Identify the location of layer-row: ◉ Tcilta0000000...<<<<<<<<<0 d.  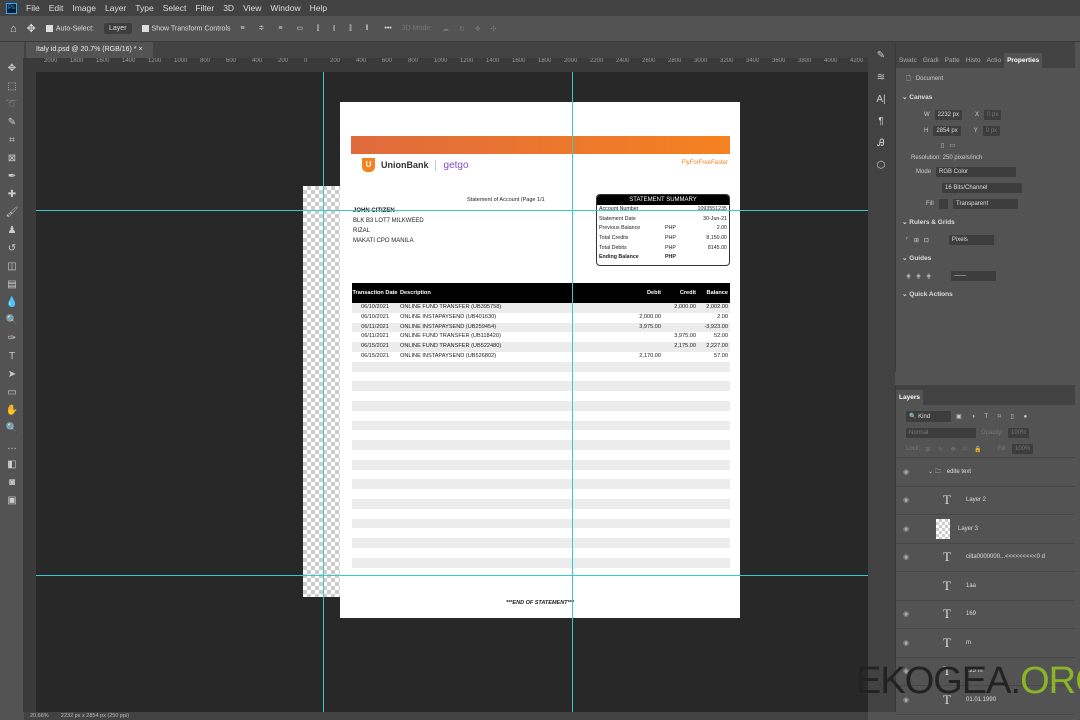
(985, 558).